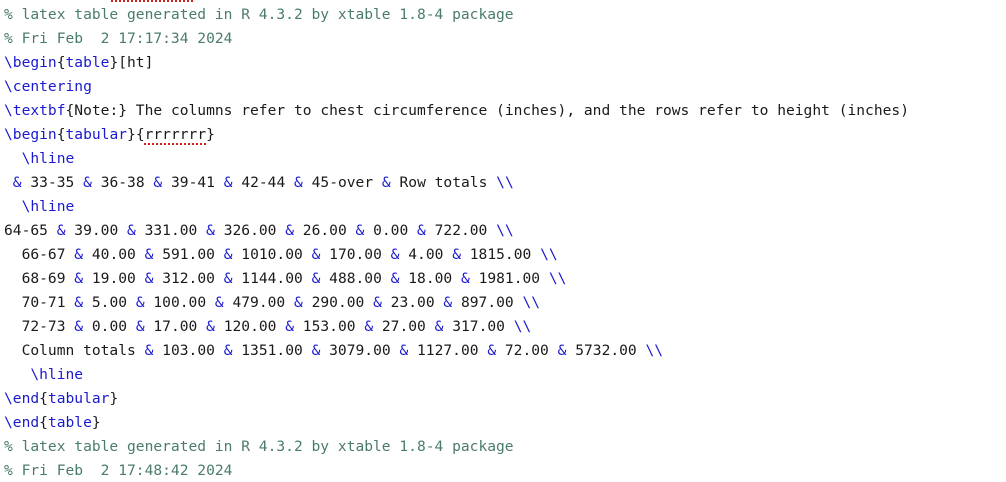  I want to click on code-line: \begin{table}[ht], so click(78, 63).